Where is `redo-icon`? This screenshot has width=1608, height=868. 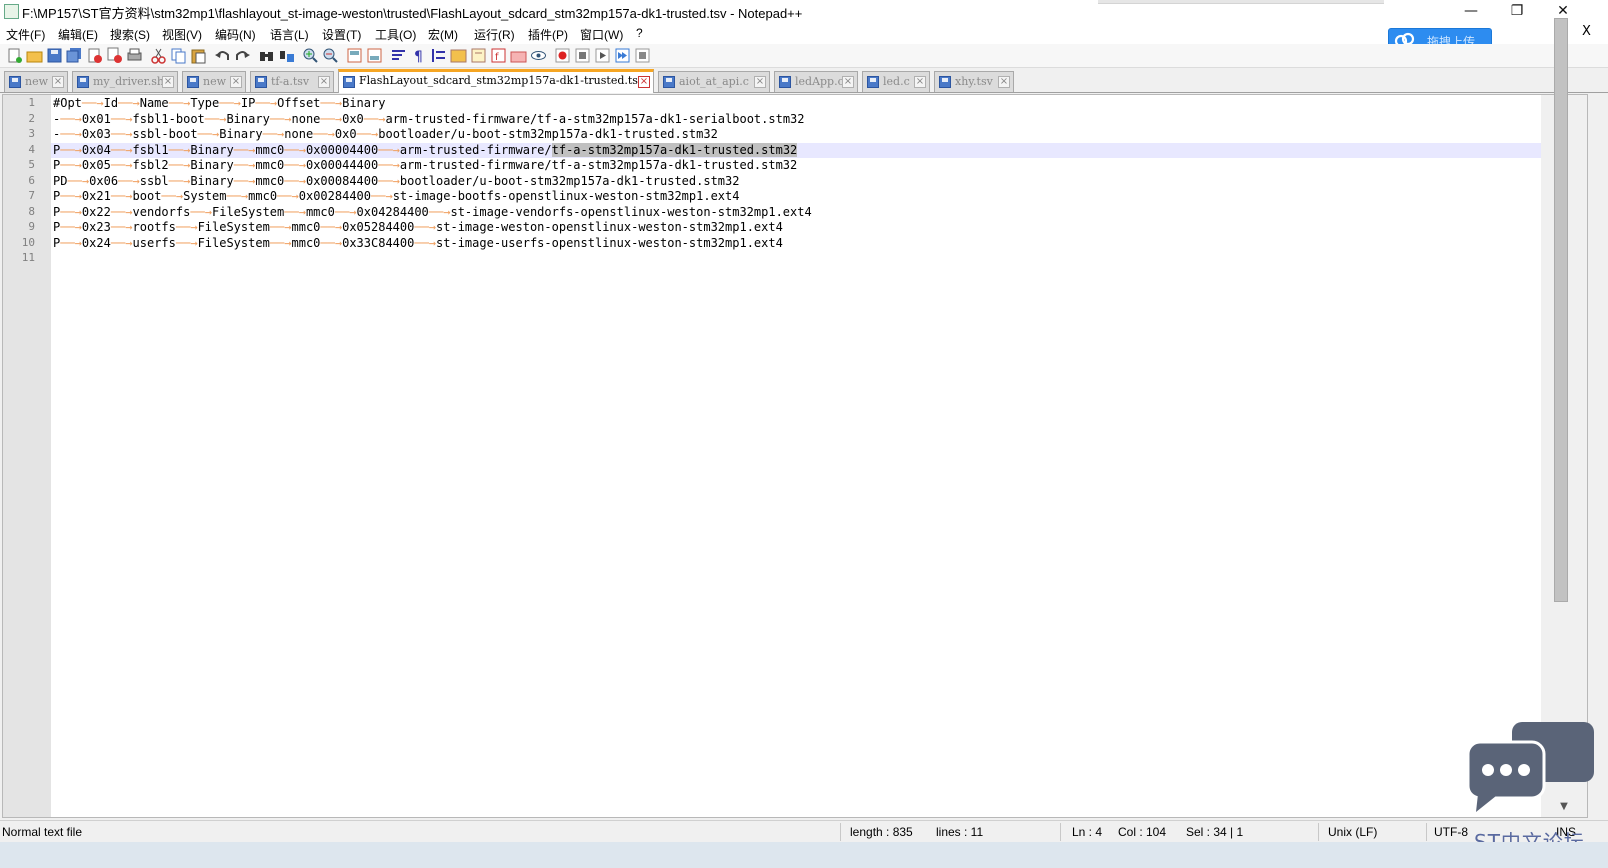
redo-icon is located at coordinates (242, 55).